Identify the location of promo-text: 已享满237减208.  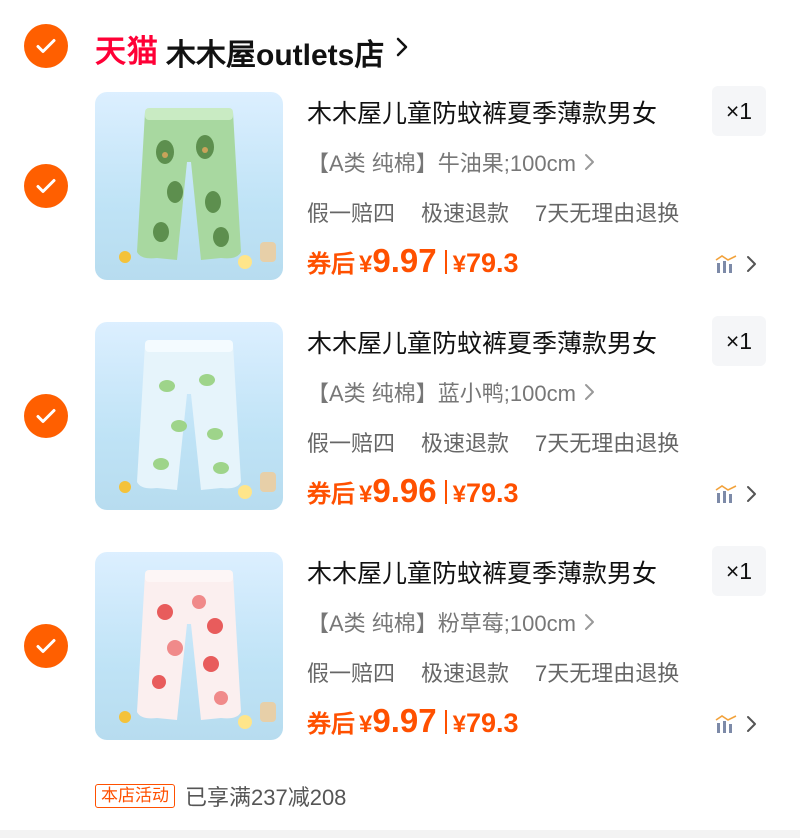
(266, 797).